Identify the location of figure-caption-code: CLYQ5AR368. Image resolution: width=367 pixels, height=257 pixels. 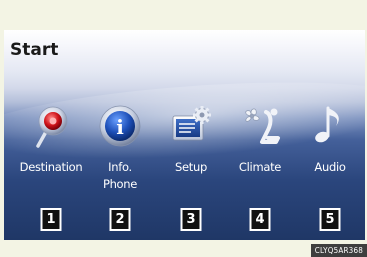
(338, 250).